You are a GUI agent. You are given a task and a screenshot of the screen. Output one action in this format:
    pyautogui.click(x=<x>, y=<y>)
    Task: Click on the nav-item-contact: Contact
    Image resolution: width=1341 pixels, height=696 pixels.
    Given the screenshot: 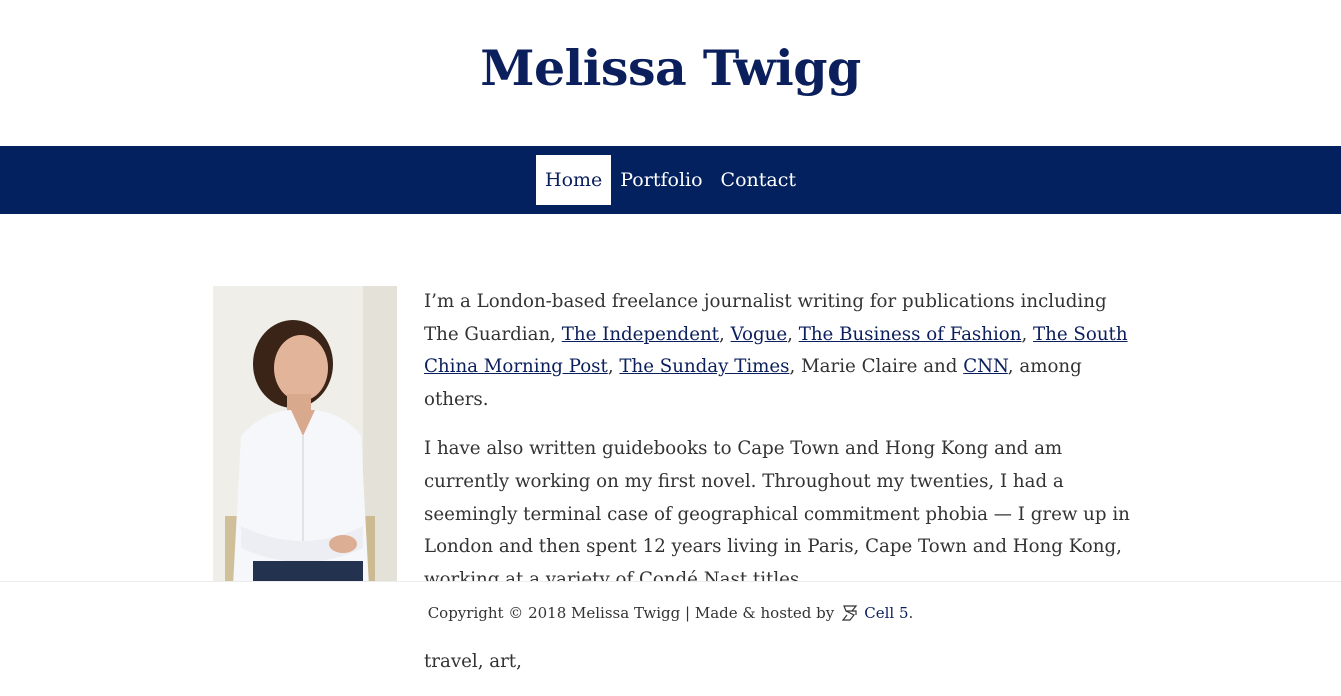 What is the action you would take?
    pyautogui.click(x=758, y=180)
    